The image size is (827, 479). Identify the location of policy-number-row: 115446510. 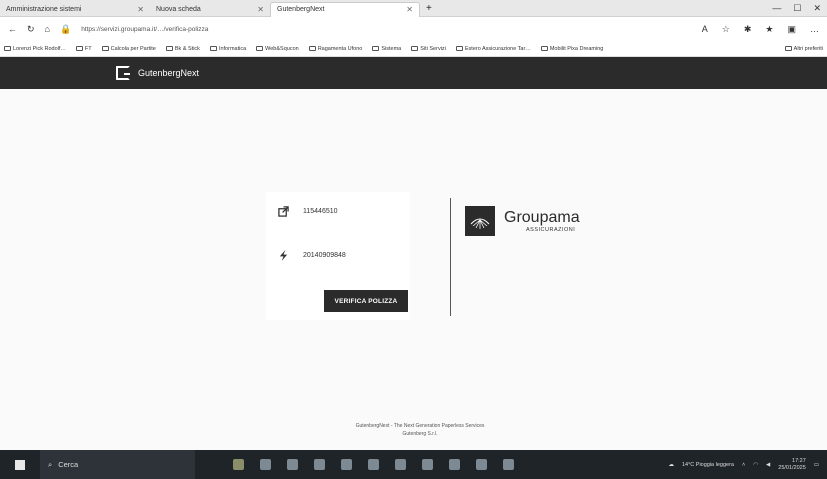
(308, 211).